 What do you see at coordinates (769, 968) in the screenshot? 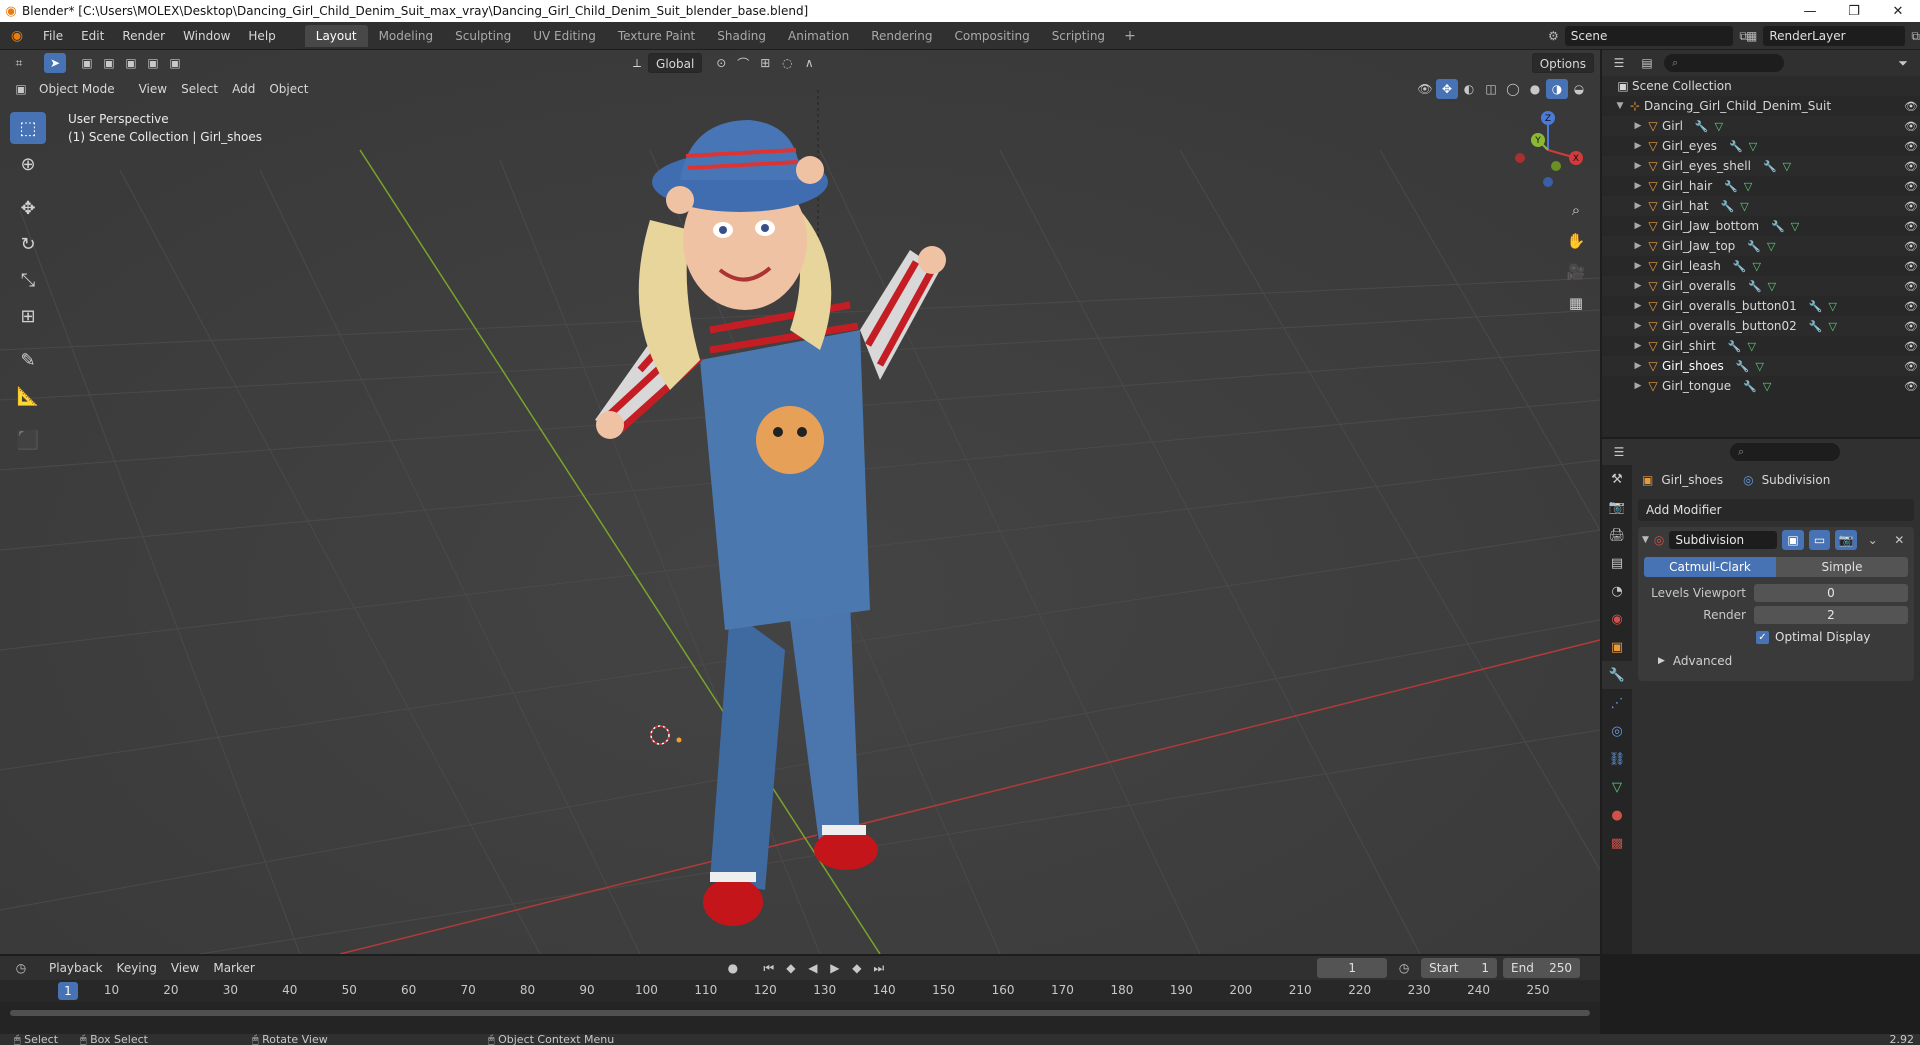
I see `jump-start-icon: ⏮` at bounding box center [769, 968].